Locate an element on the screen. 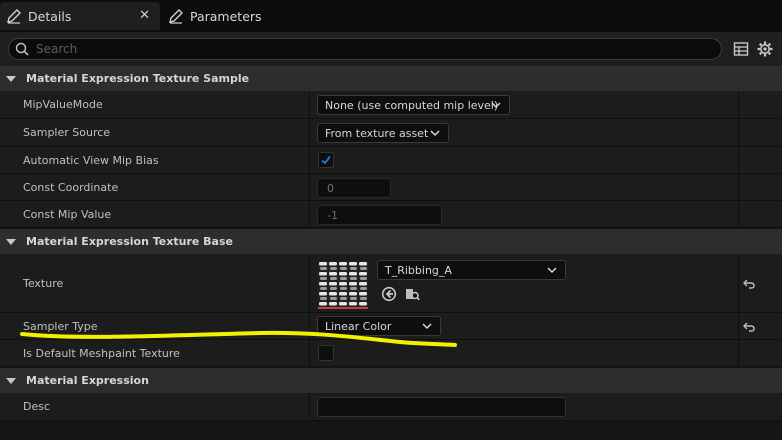 The height and width of the screenshot is (440, 782). search-input is located at coordinates (371, 49).